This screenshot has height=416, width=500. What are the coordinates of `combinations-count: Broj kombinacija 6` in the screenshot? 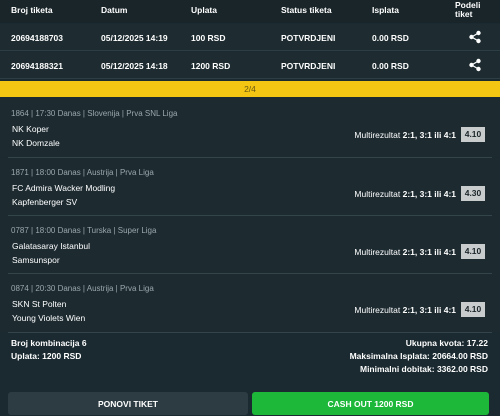 It's located at (49, 343).